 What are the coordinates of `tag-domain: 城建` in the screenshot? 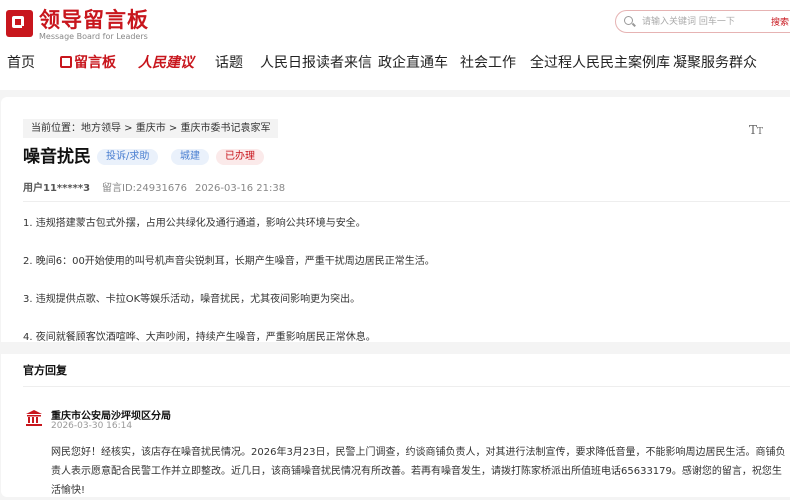 It's located at (190, 157).